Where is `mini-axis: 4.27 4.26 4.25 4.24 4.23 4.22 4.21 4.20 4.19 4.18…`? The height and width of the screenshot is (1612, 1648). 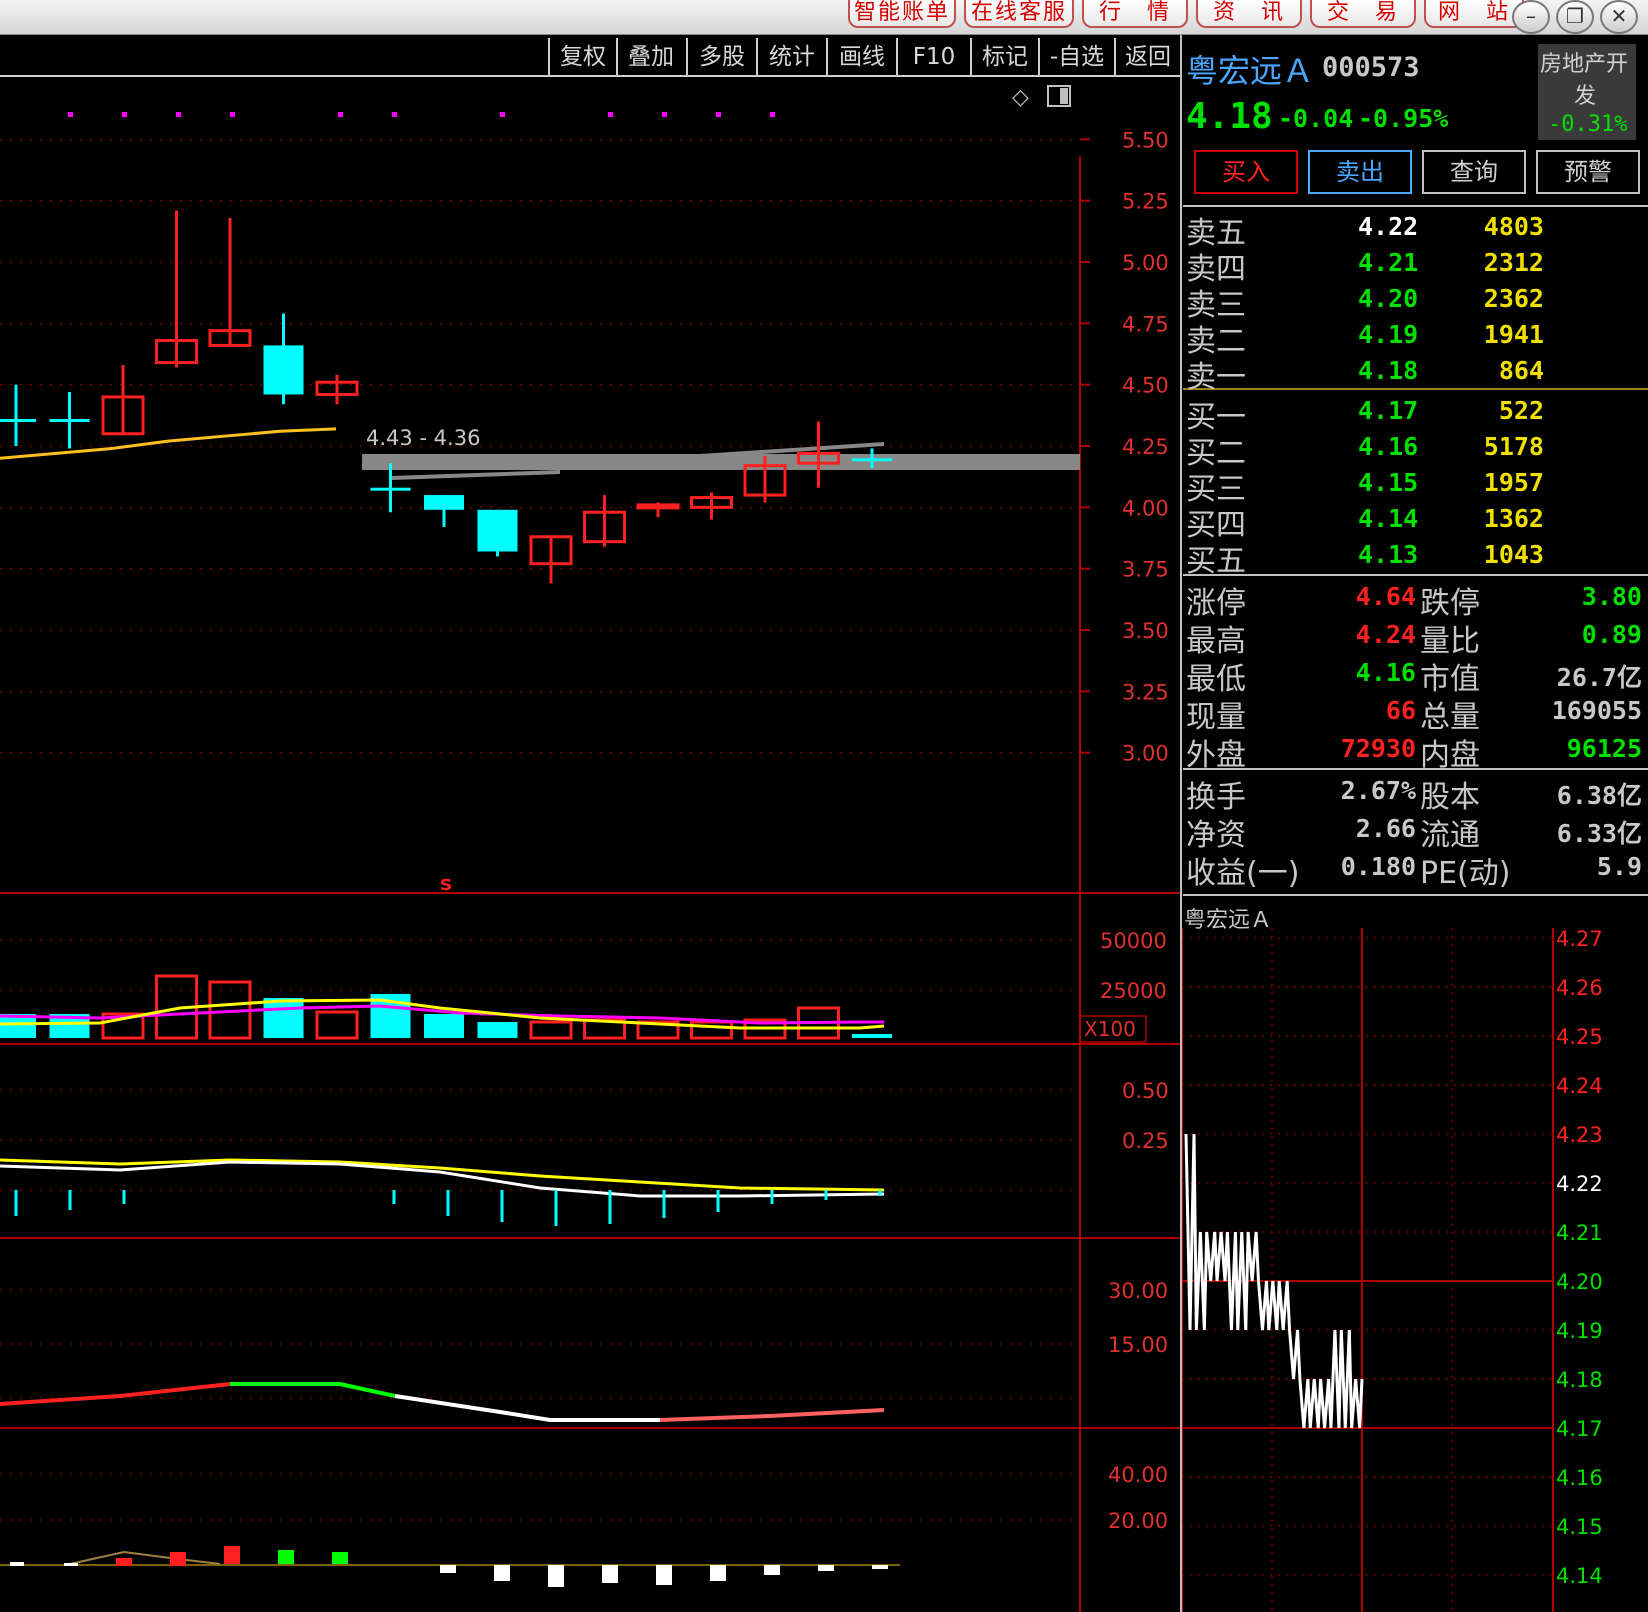 mini-axis: 4.27 4.26 4.25 4.24 4.23 4.22 4.21 4.20 4.19 4.18… is located at coordinates (1579, 1258).